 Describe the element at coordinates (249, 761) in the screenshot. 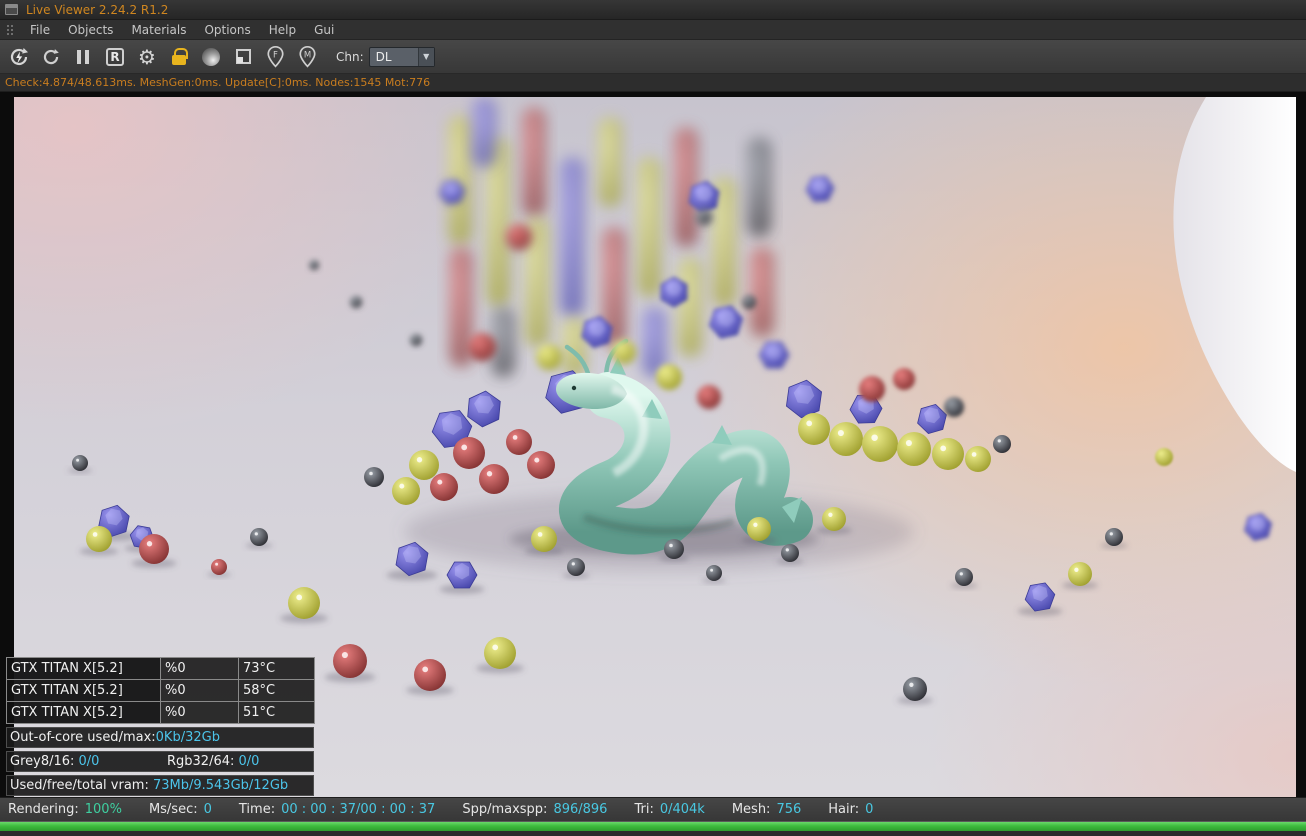

I see `rgb-value: 0/0` at that location.